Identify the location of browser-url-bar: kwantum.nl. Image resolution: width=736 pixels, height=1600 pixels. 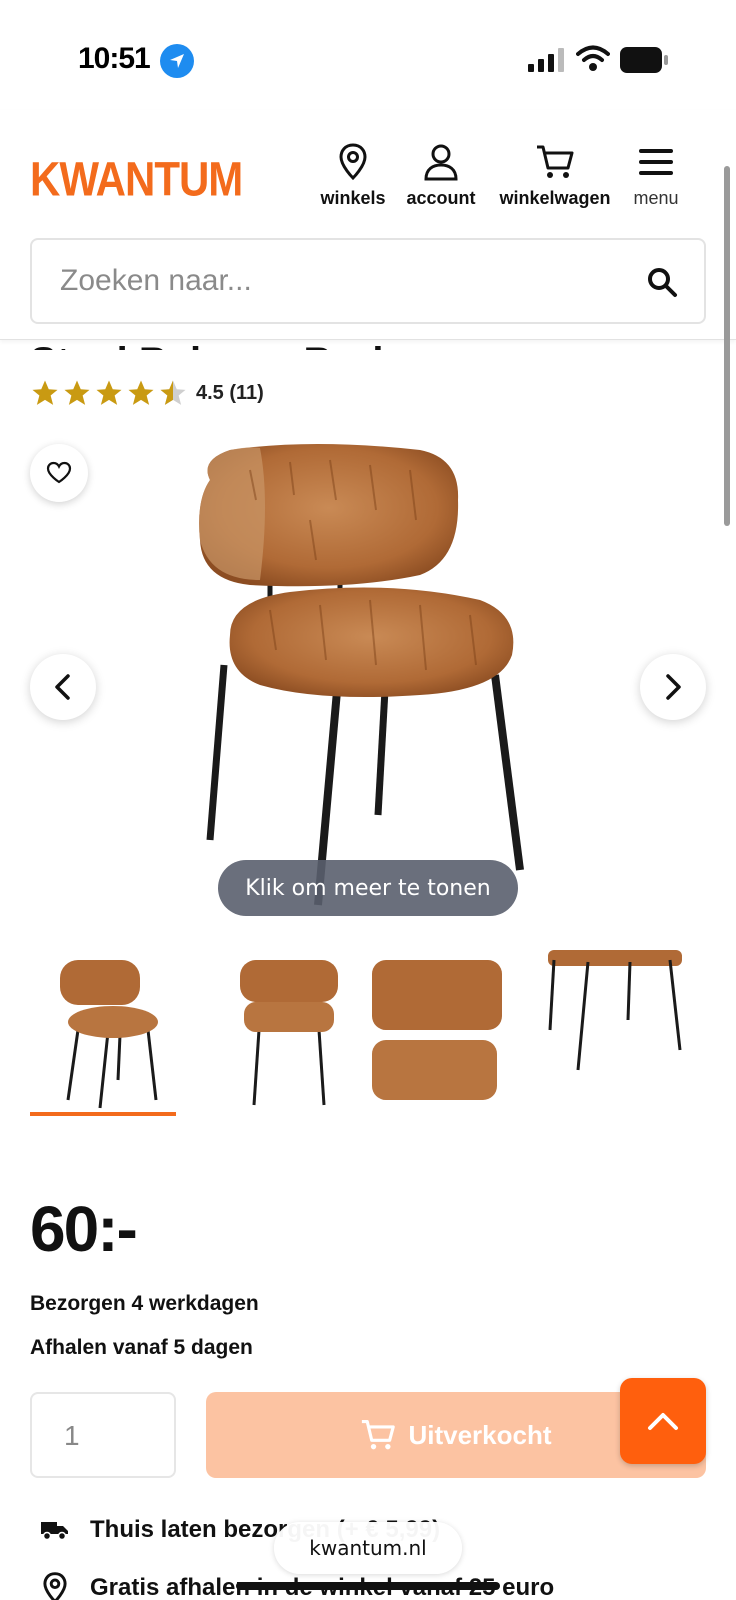
(368, 1548).